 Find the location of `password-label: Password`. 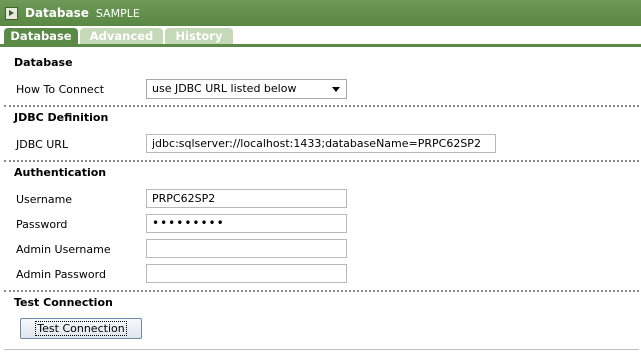

password-label: Password is located at coordinates (42, 224).